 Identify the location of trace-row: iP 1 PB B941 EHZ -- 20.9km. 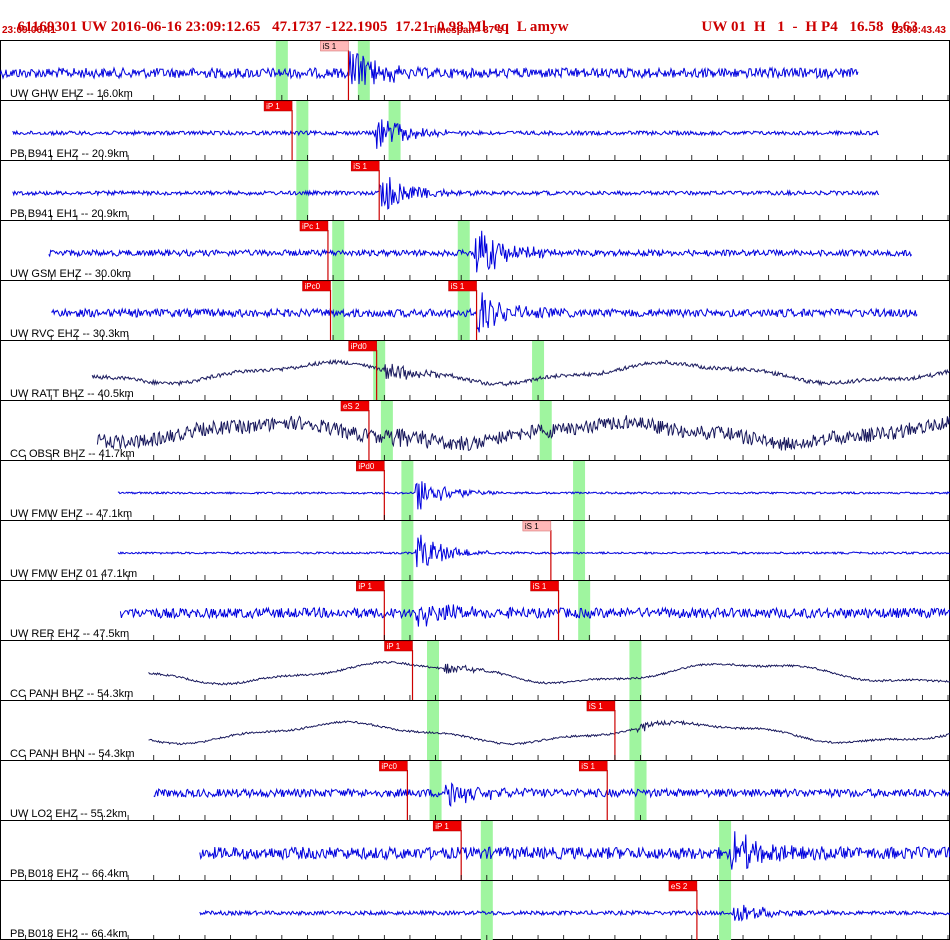
(475, 130).